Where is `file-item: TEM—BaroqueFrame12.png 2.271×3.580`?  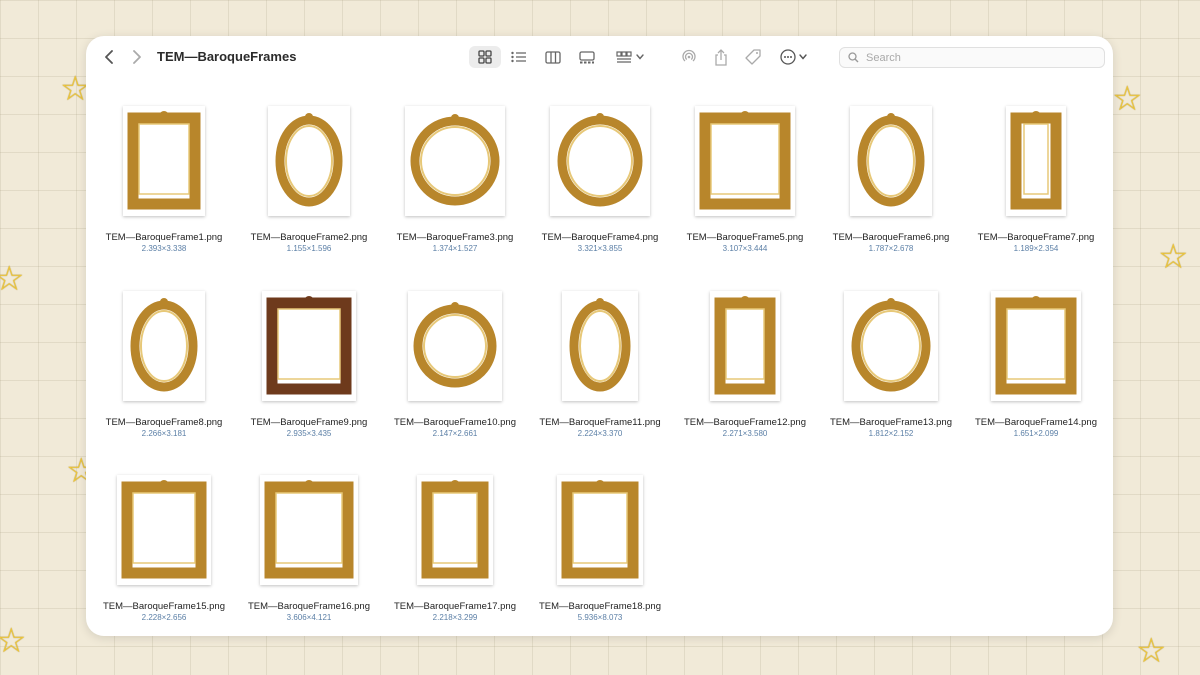 file-item: TEM—BaroqueFrame12.png 2.271×3.580 is located at coordinates (745, 366).